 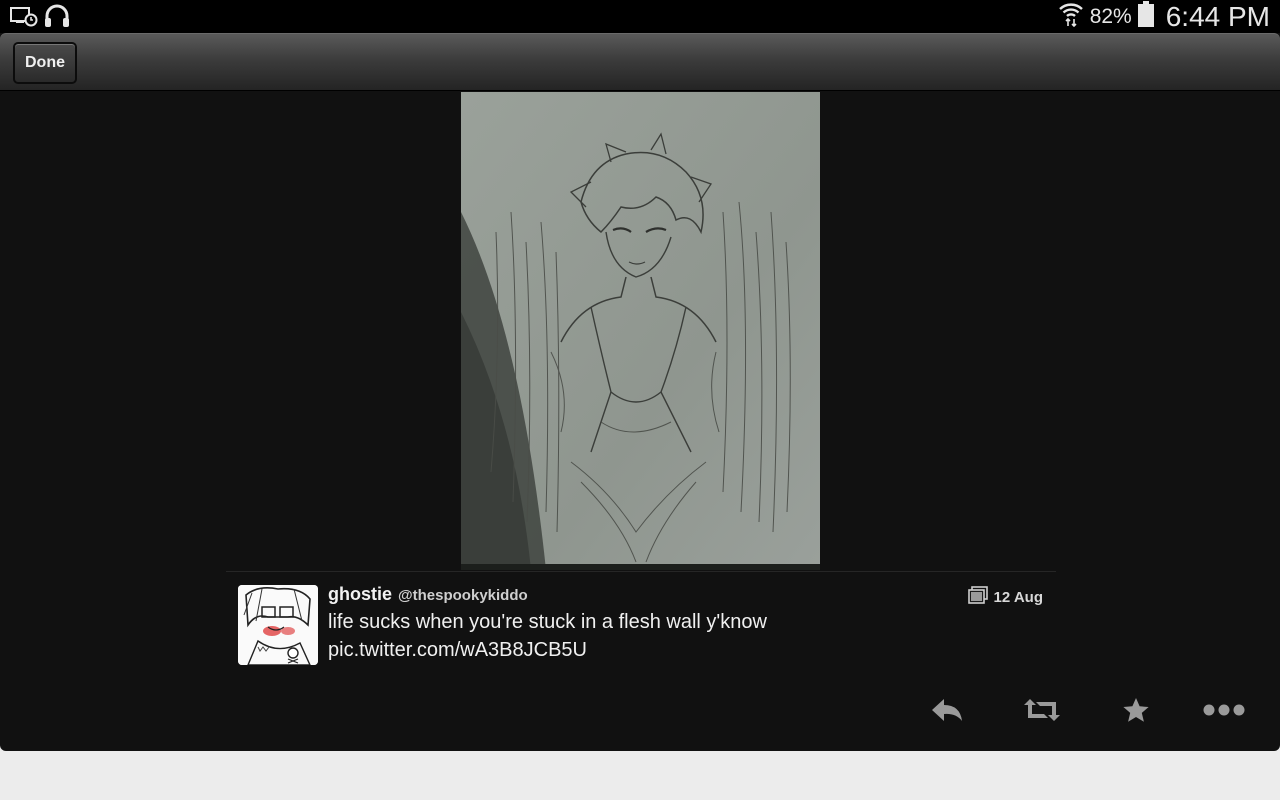 What do you see at coordinates (641, 571) in the screenshot?
I see `tweet-divider` at bounding box center [641, 571].